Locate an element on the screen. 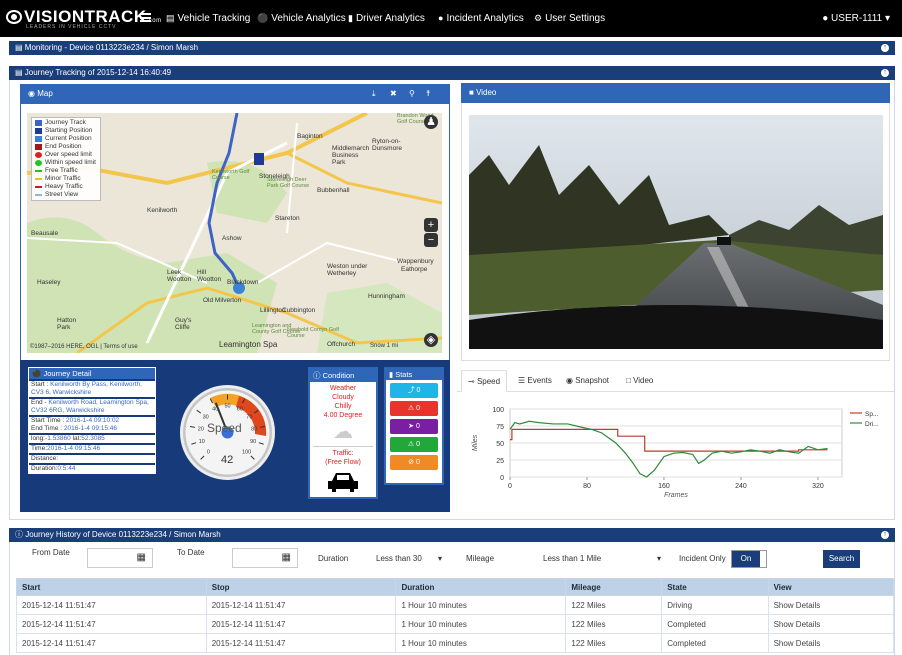  visiontrack-logo: VISIONTRACK.com LEADERS IN VEHICLE CCTV is located at coordinates (83, 19).